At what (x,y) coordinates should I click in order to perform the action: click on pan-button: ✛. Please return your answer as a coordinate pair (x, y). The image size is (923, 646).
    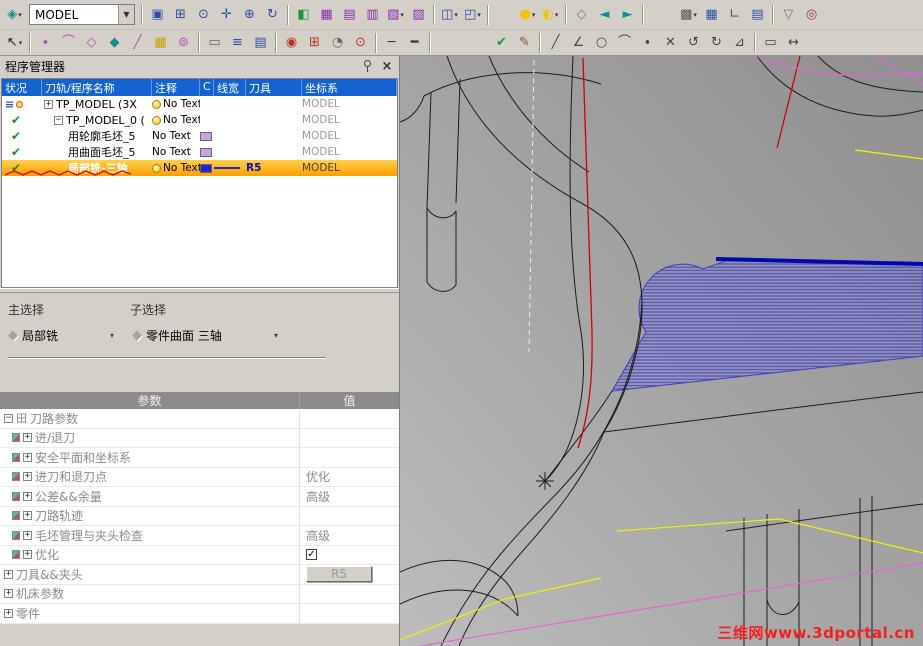
    Looking at the image, I should click on (226, 14).